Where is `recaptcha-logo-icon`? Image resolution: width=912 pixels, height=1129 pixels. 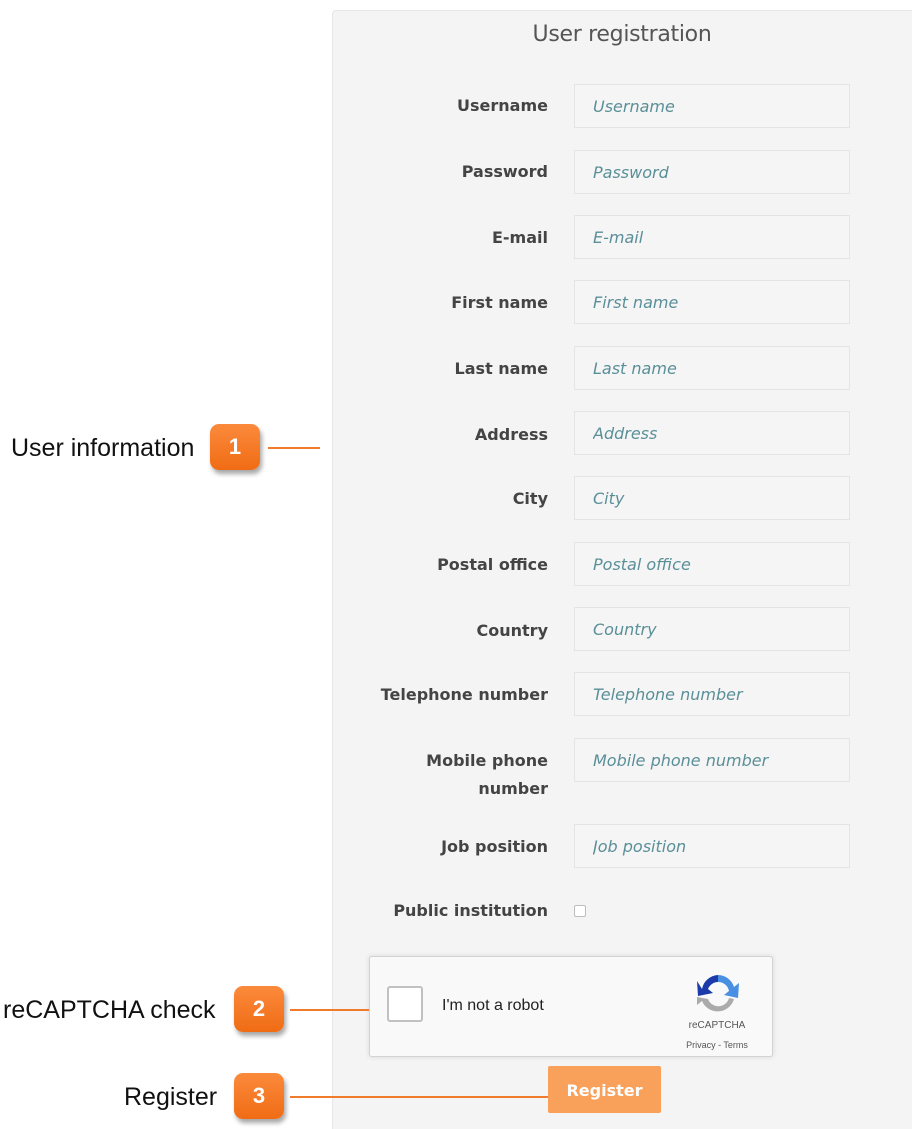 recaptcha-logo-icon is located at coordinates (717, 993).